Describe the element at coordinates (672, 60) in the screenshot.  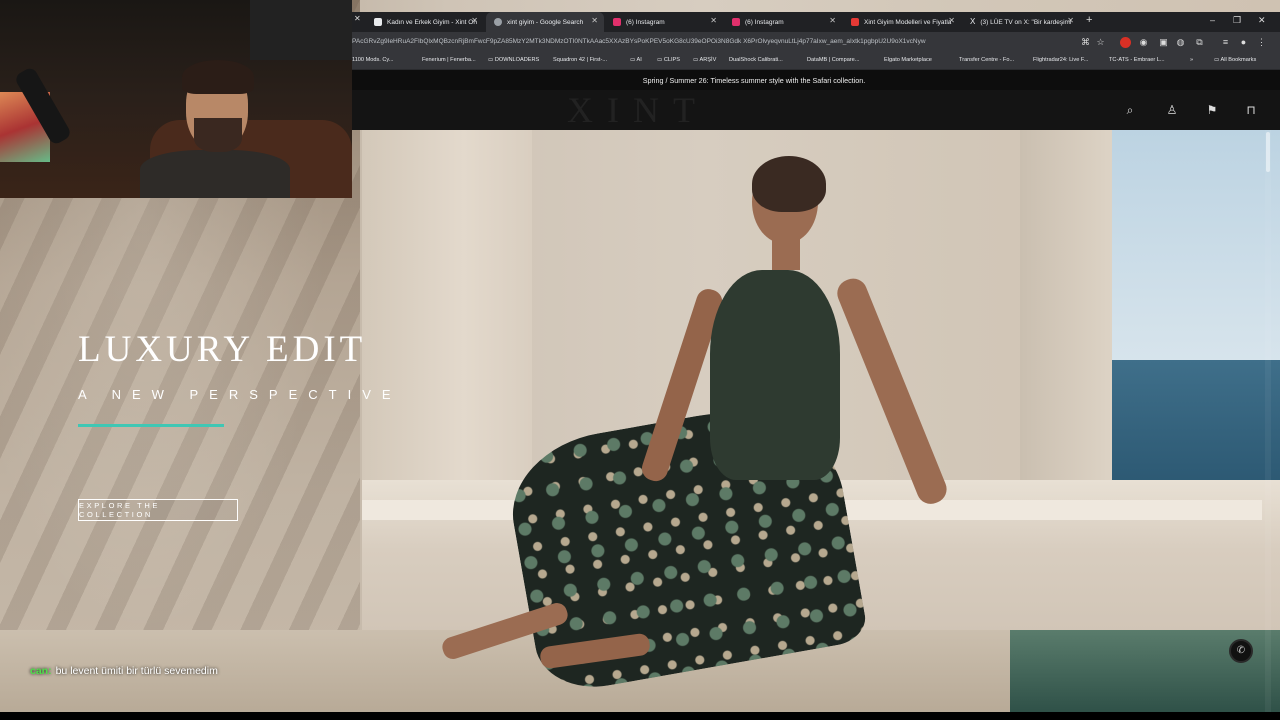
I see `bookmark-label: CLIPS` at that location.